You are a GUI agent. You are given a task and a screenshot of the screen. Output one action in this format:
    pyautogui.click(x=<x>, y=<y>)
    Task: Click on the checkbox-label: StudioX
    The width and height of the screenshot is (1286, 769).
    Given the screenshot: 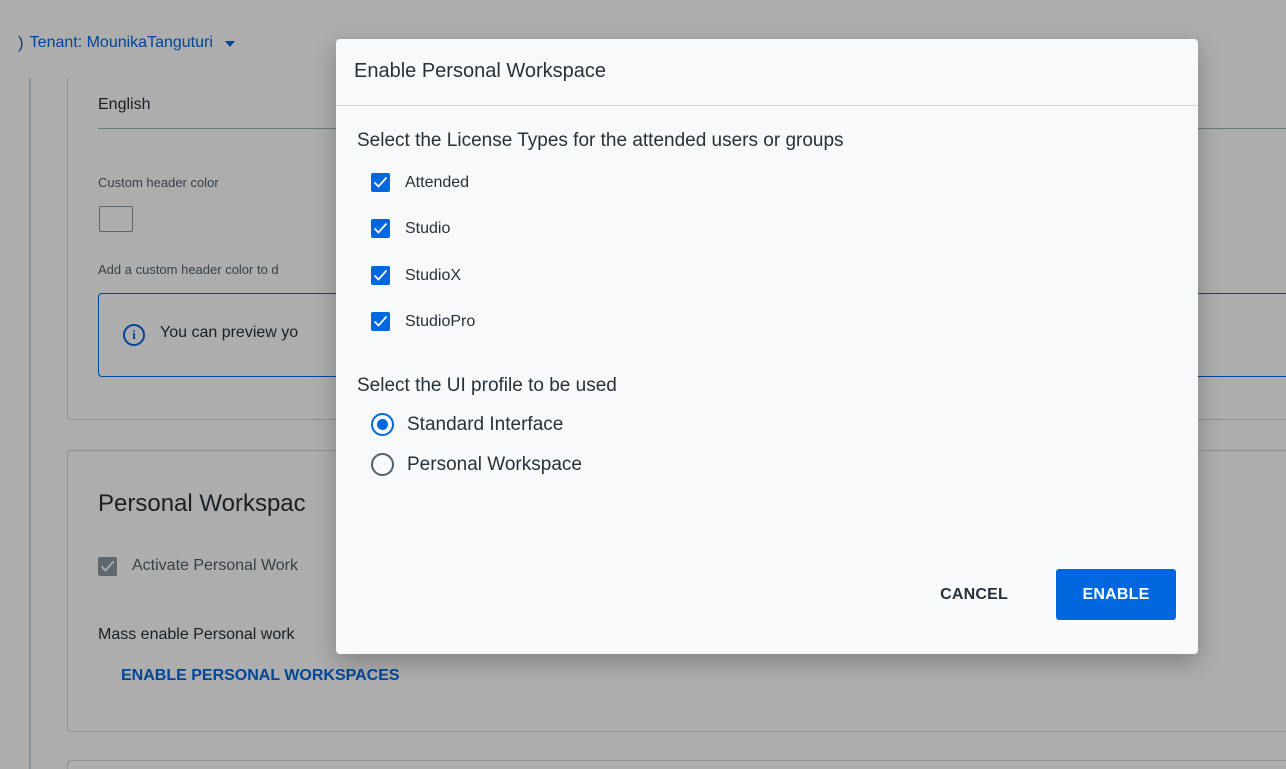 What is the action you would take?
    pyautogui.click(x=433, y=275)
    